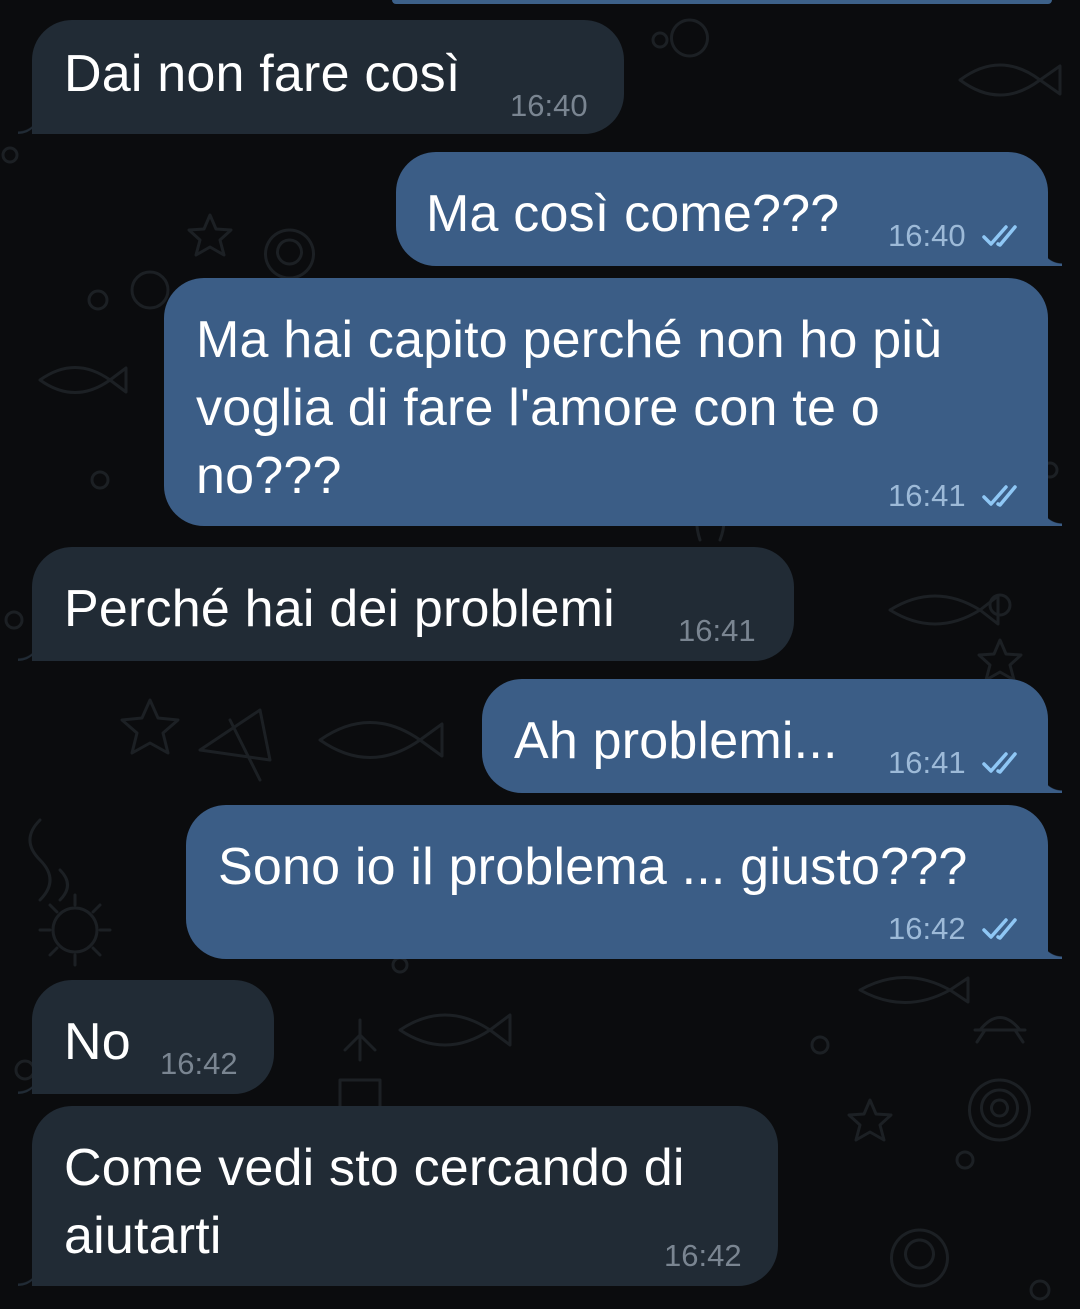  Describe the element at coordinates (97, 1042) in the screenshot. I see `message-text: No` at that location.